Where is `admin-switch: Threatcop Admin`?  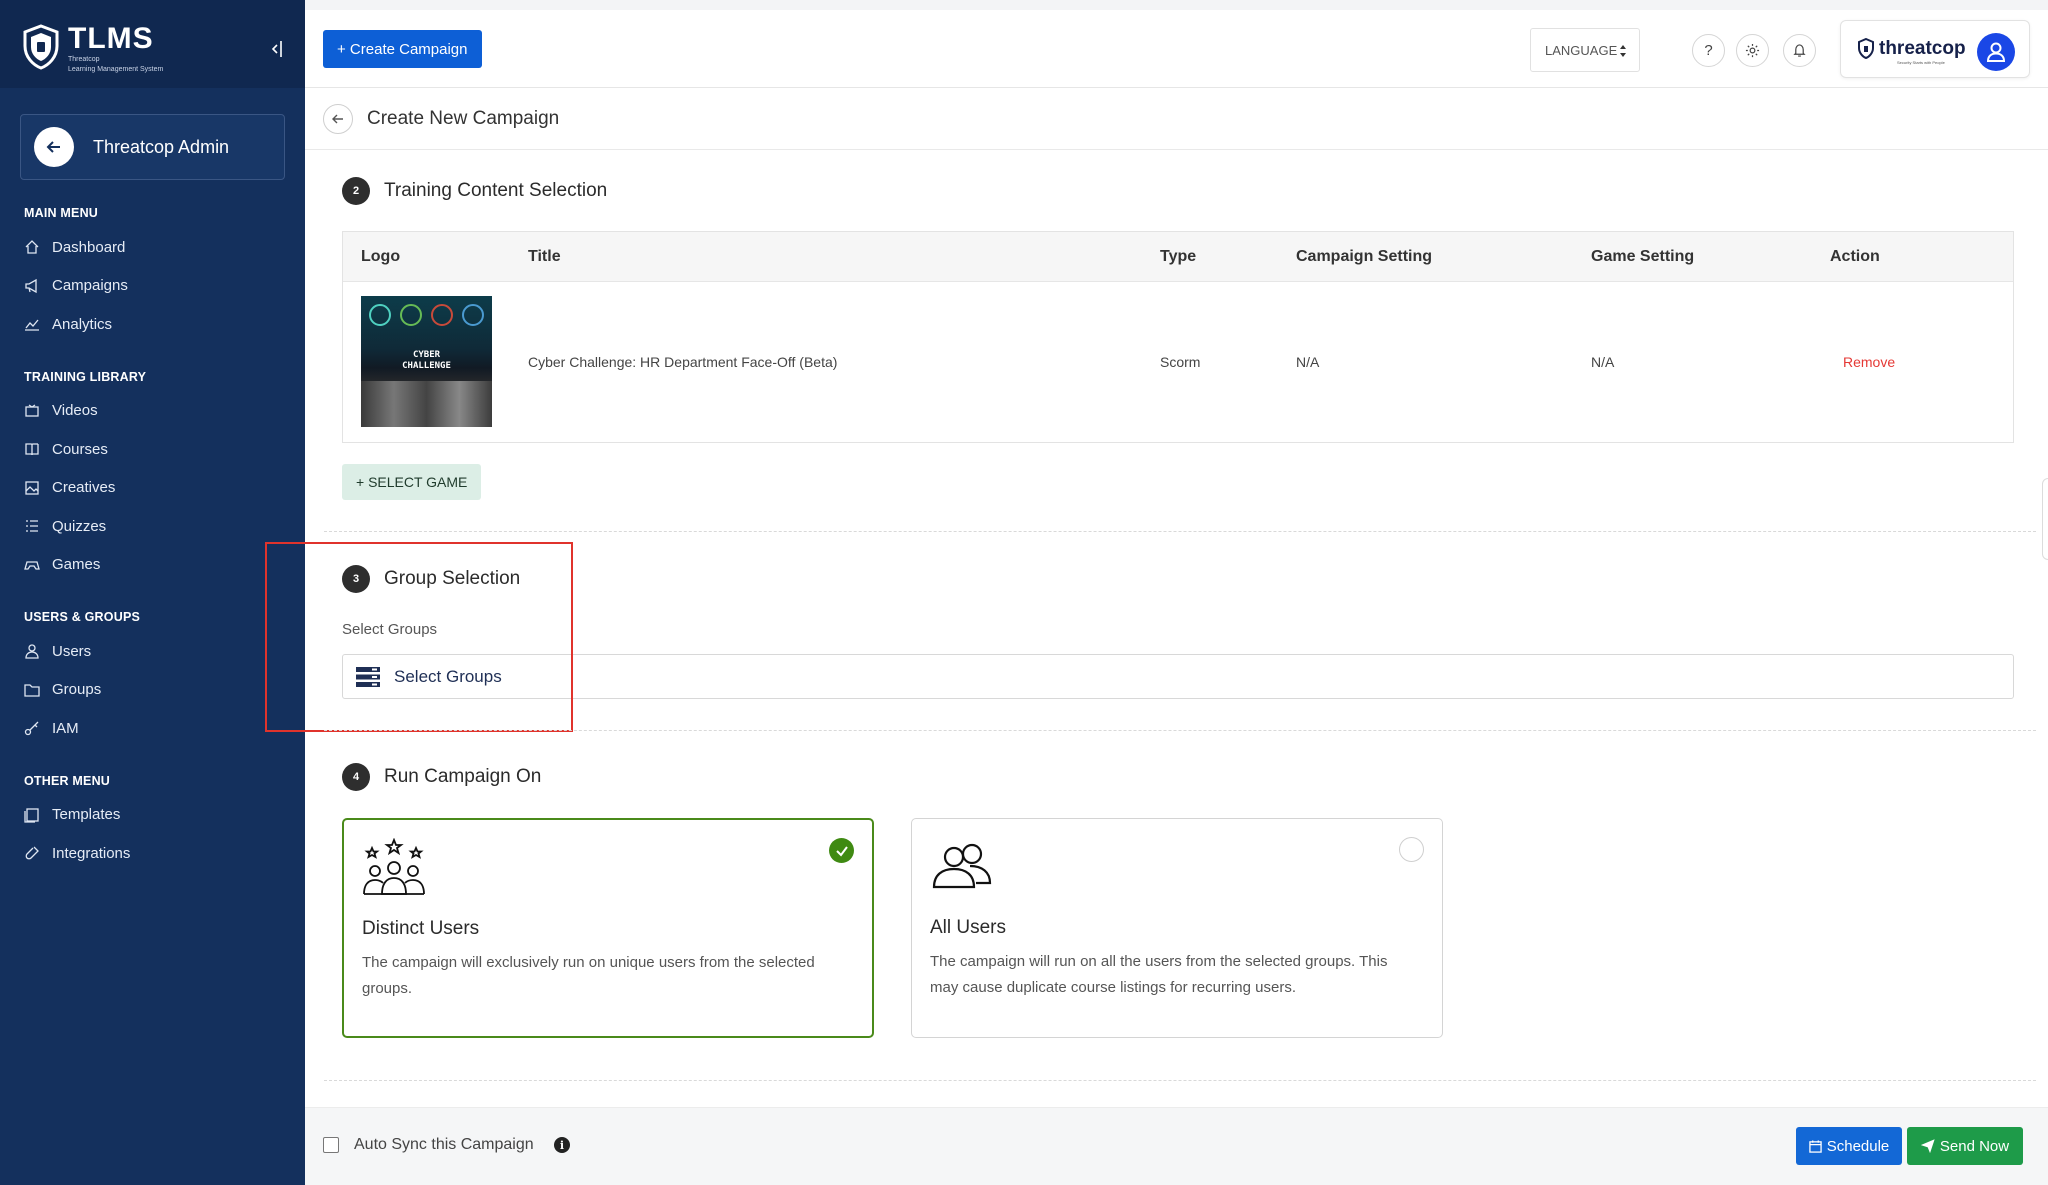 admin-switch: Threatcop Admin is located at coordinates (152, 147).